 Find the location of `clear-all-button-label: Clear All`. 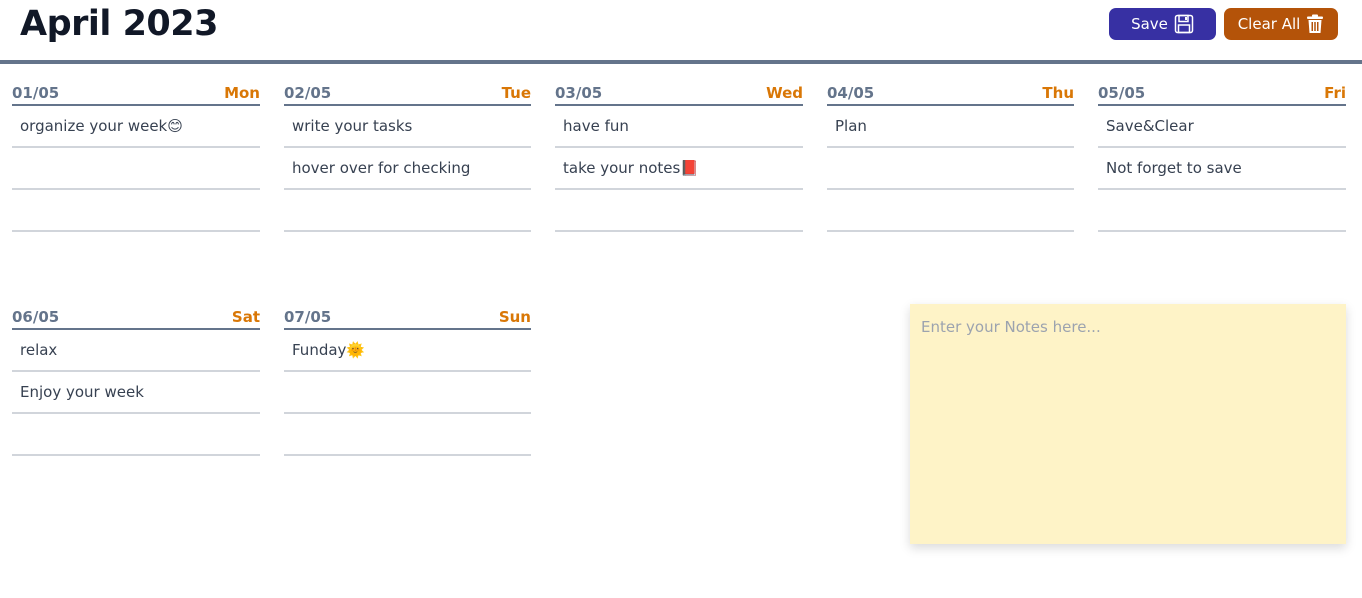

clear-all-button-label: Clear All is located at coordinates (1269, 24).